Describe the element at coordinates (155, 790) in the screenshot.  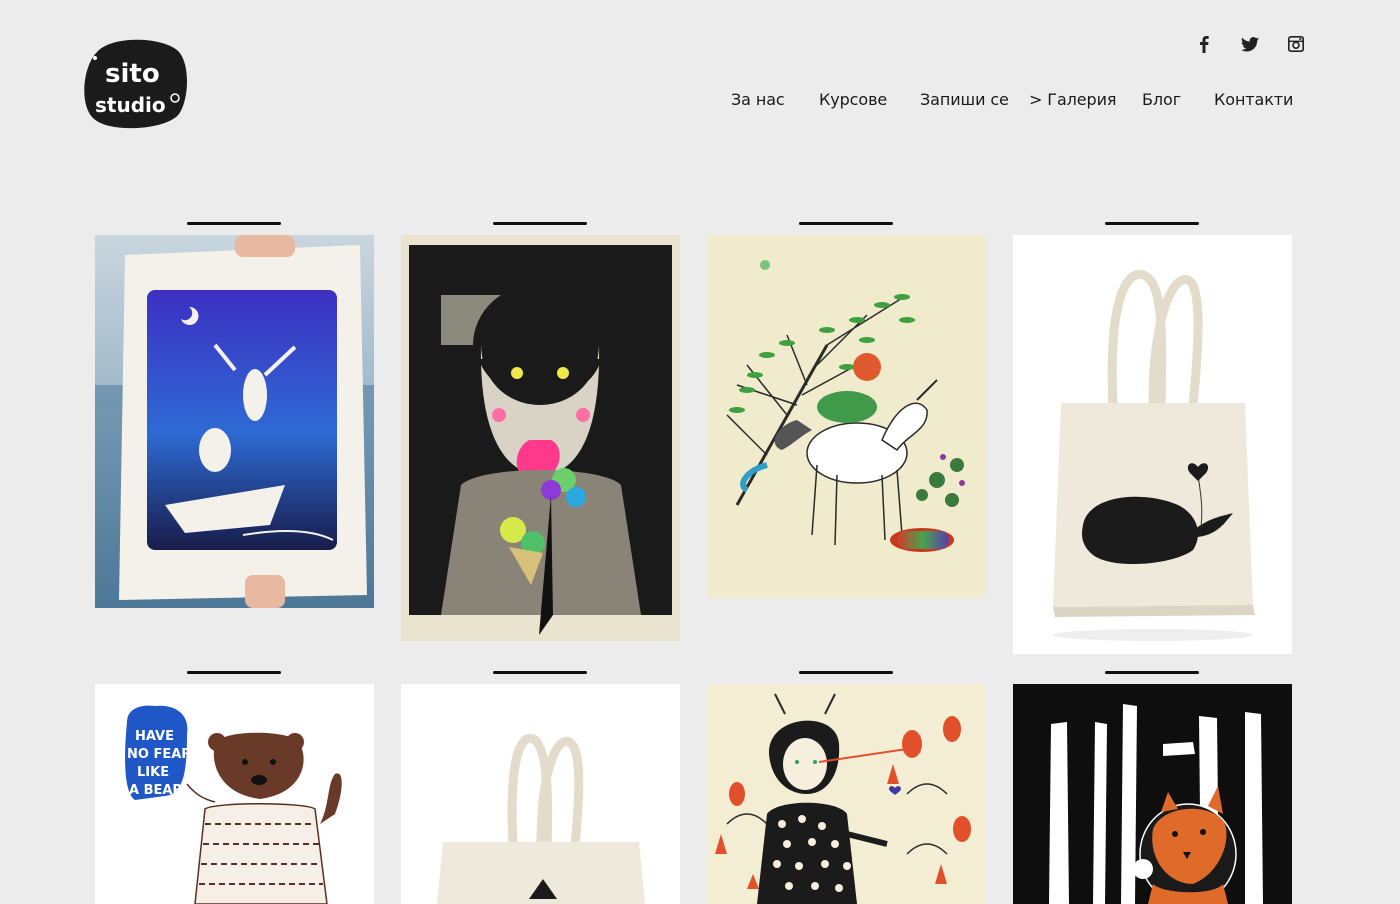
I see `bear-text-line-4: A BEAR` at that location.